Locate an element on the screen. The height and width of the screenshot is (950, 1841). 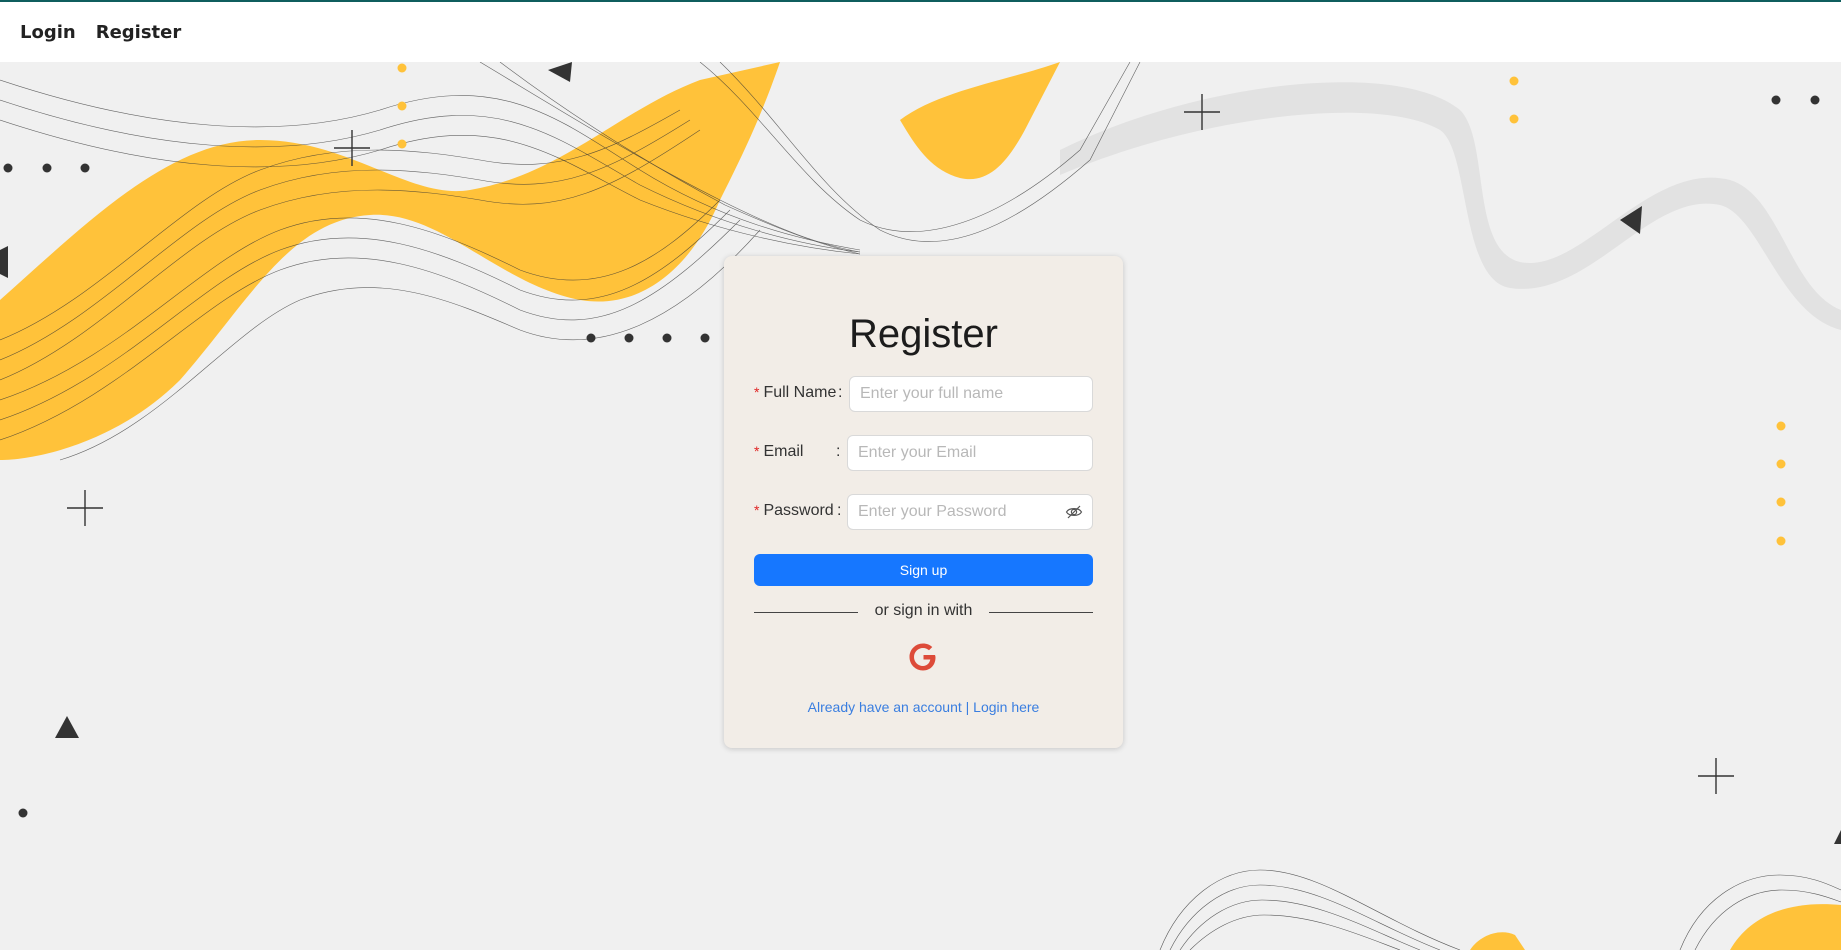
grey-ribbon-shape is located at coordinates (1450, 206).